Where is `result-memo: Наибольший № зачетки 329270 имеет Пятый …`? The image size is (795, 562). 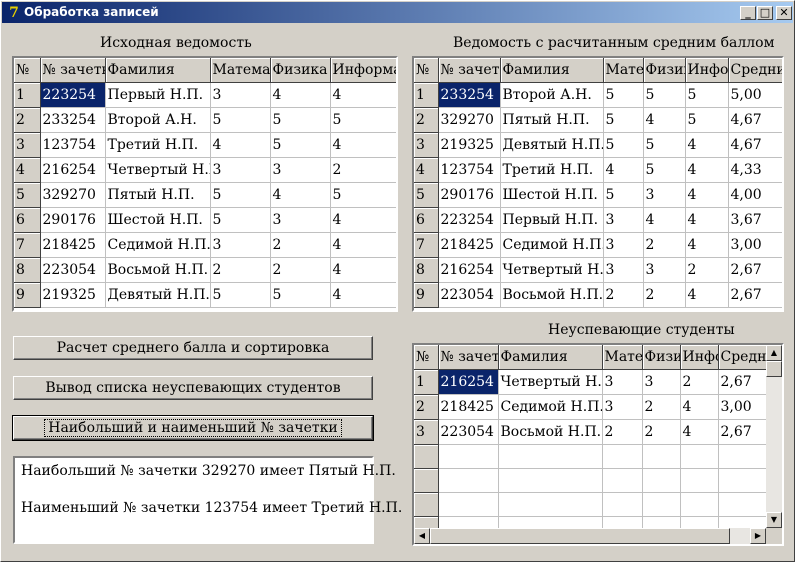 result-memo: Наибольший № зачетки 329270 имеет Пятый … is located at coordinates (207, 500).